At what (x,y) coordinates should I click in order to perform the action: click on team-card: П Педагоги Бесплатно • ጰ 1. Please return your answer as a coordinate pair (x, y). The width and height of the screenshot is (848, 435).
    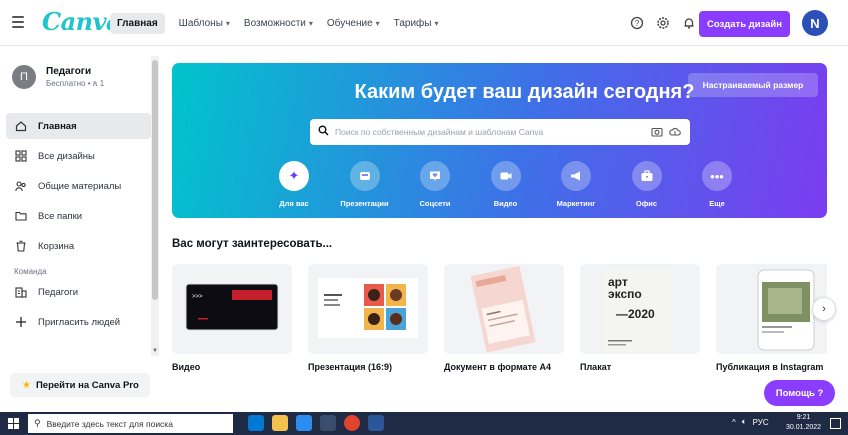
    Looking at the image, I should click on (58, 77).